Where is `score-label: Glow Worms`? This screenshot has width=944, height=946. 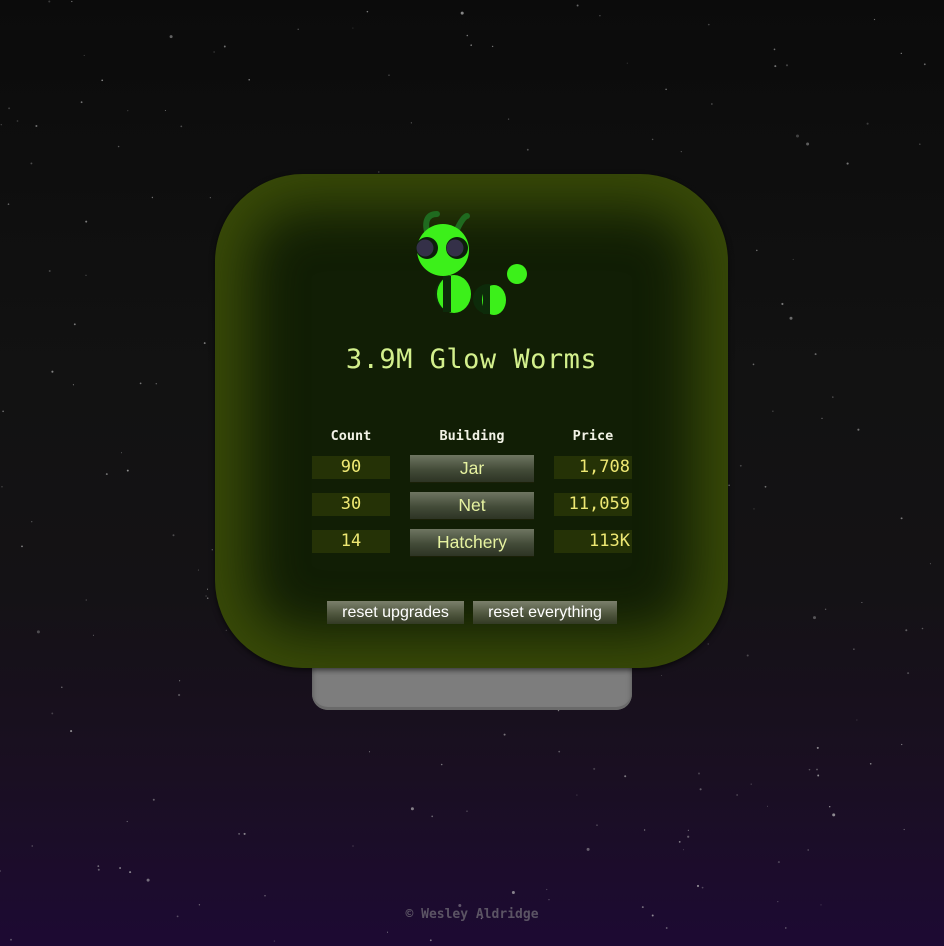
score-label: Glow Worms is located at coordinates (513, 359).